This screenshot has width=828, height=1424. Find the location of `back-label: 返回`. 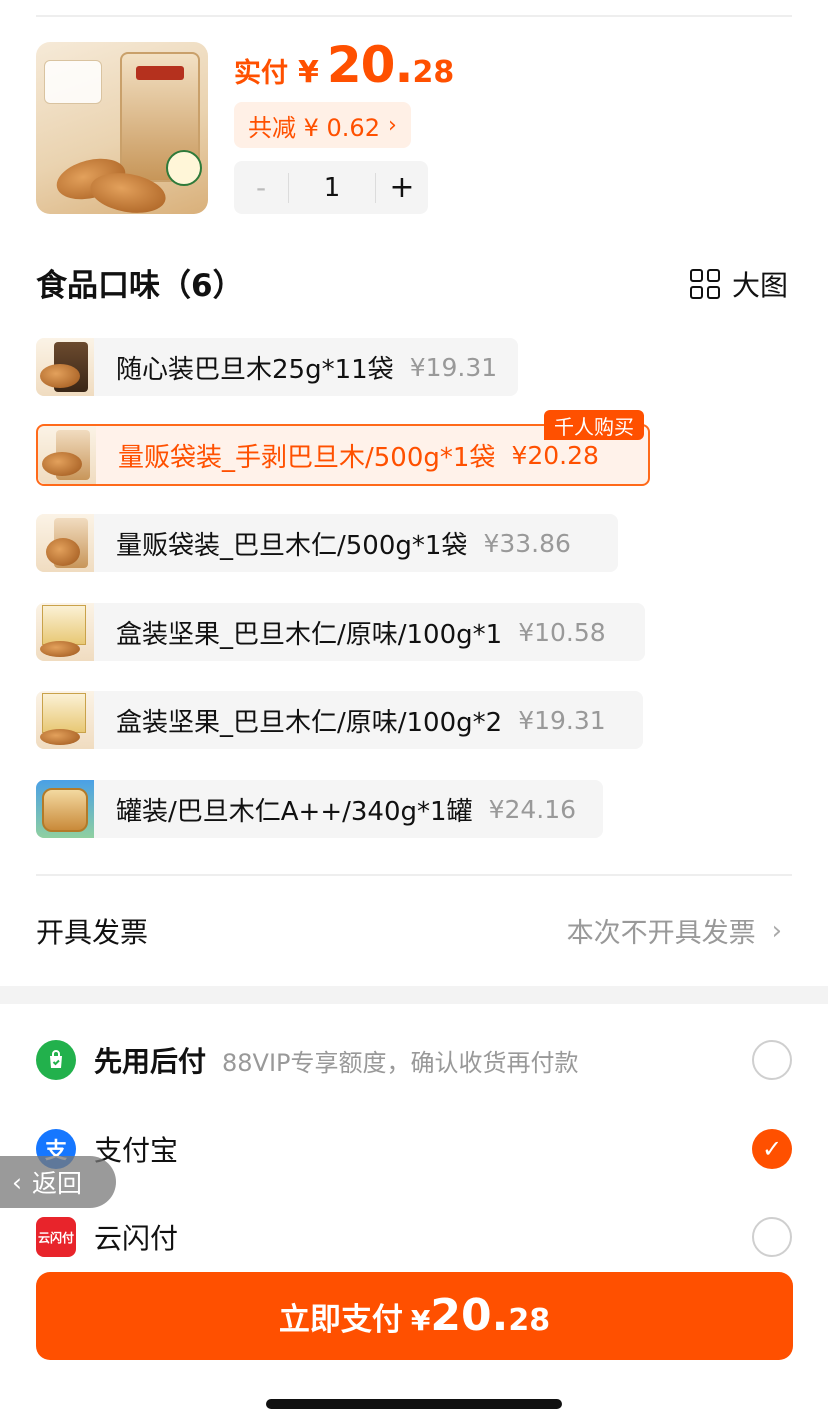

back-label: 返回 is located at coordinates (57, 1183).